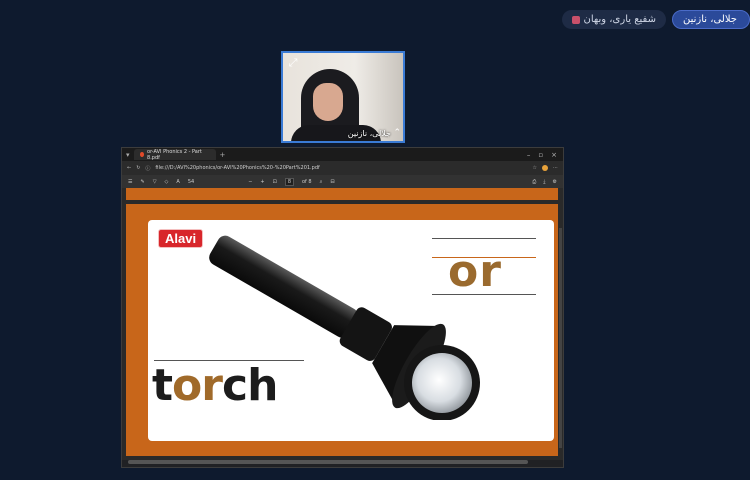  Describe the element at coordinates (129, 168) in the screenshot. I see `back-icon: ←` at that location.